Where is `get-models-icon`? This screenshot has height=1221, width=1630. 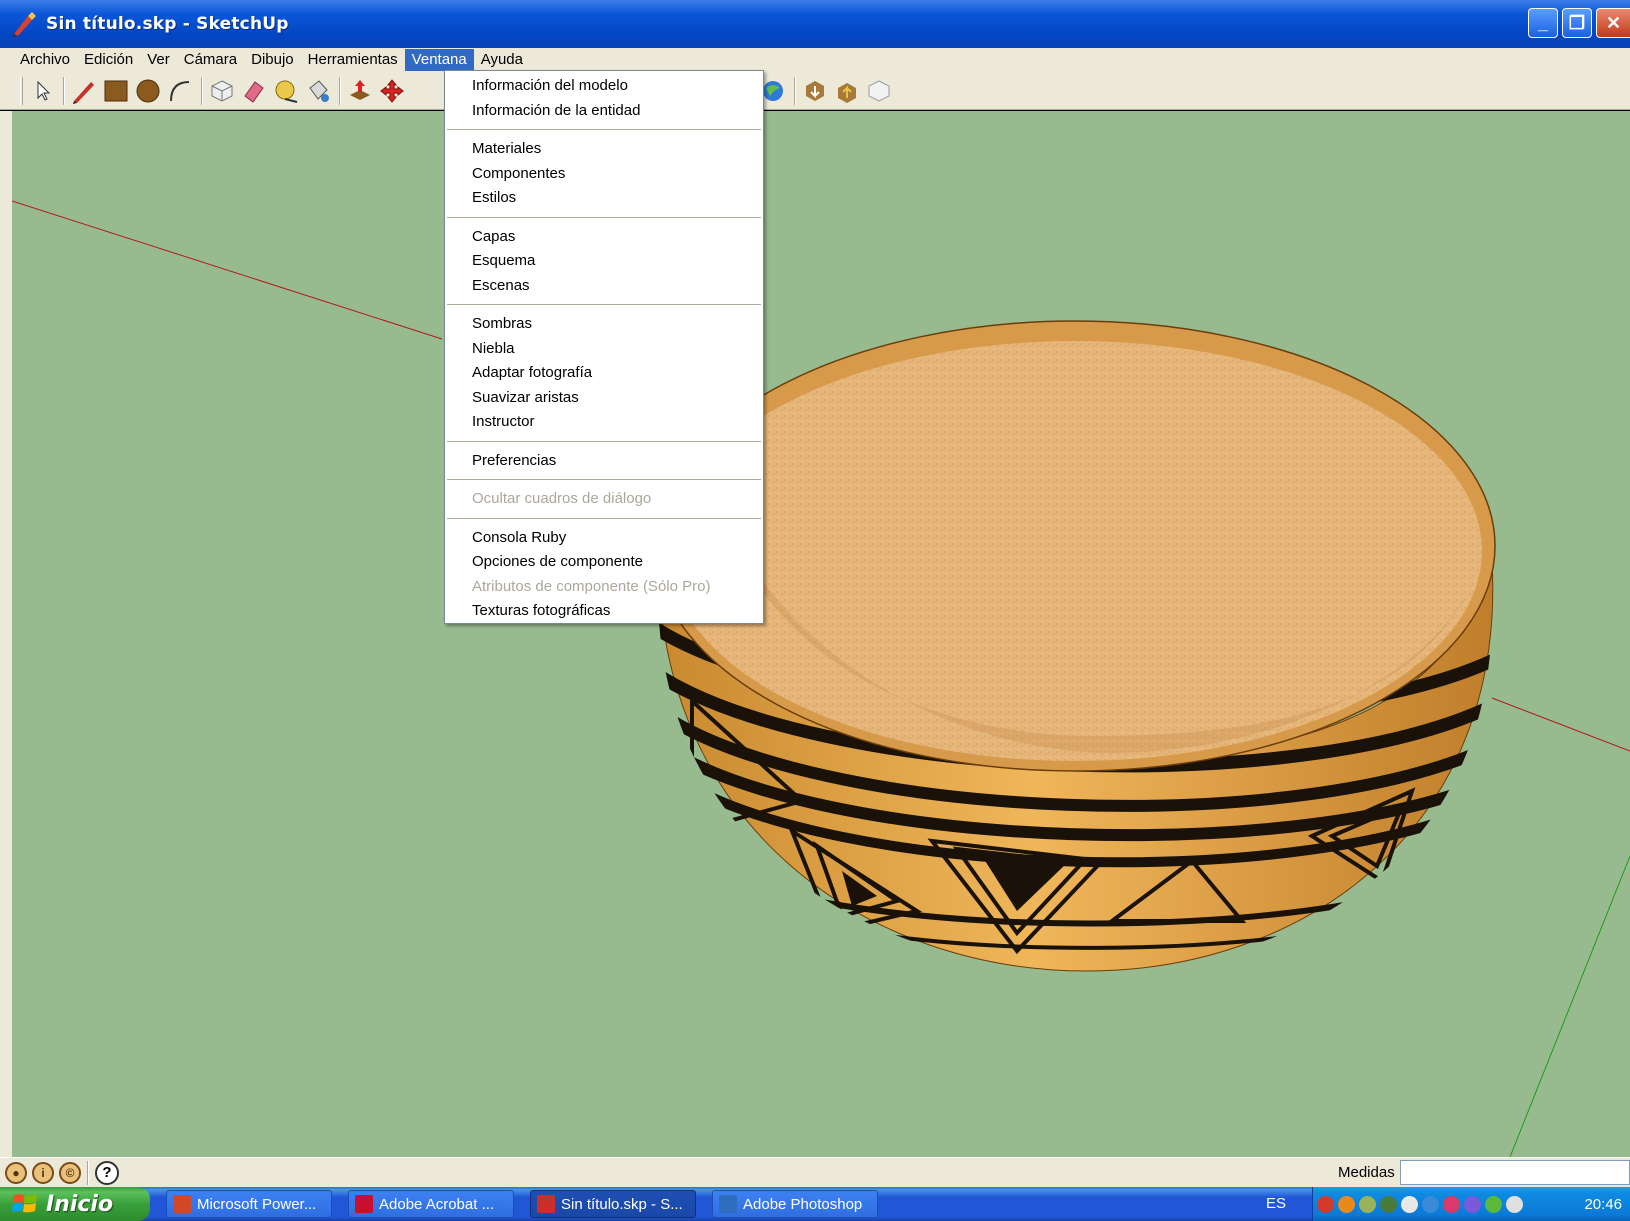 get-models-icon is located at coordinates (815, 90).